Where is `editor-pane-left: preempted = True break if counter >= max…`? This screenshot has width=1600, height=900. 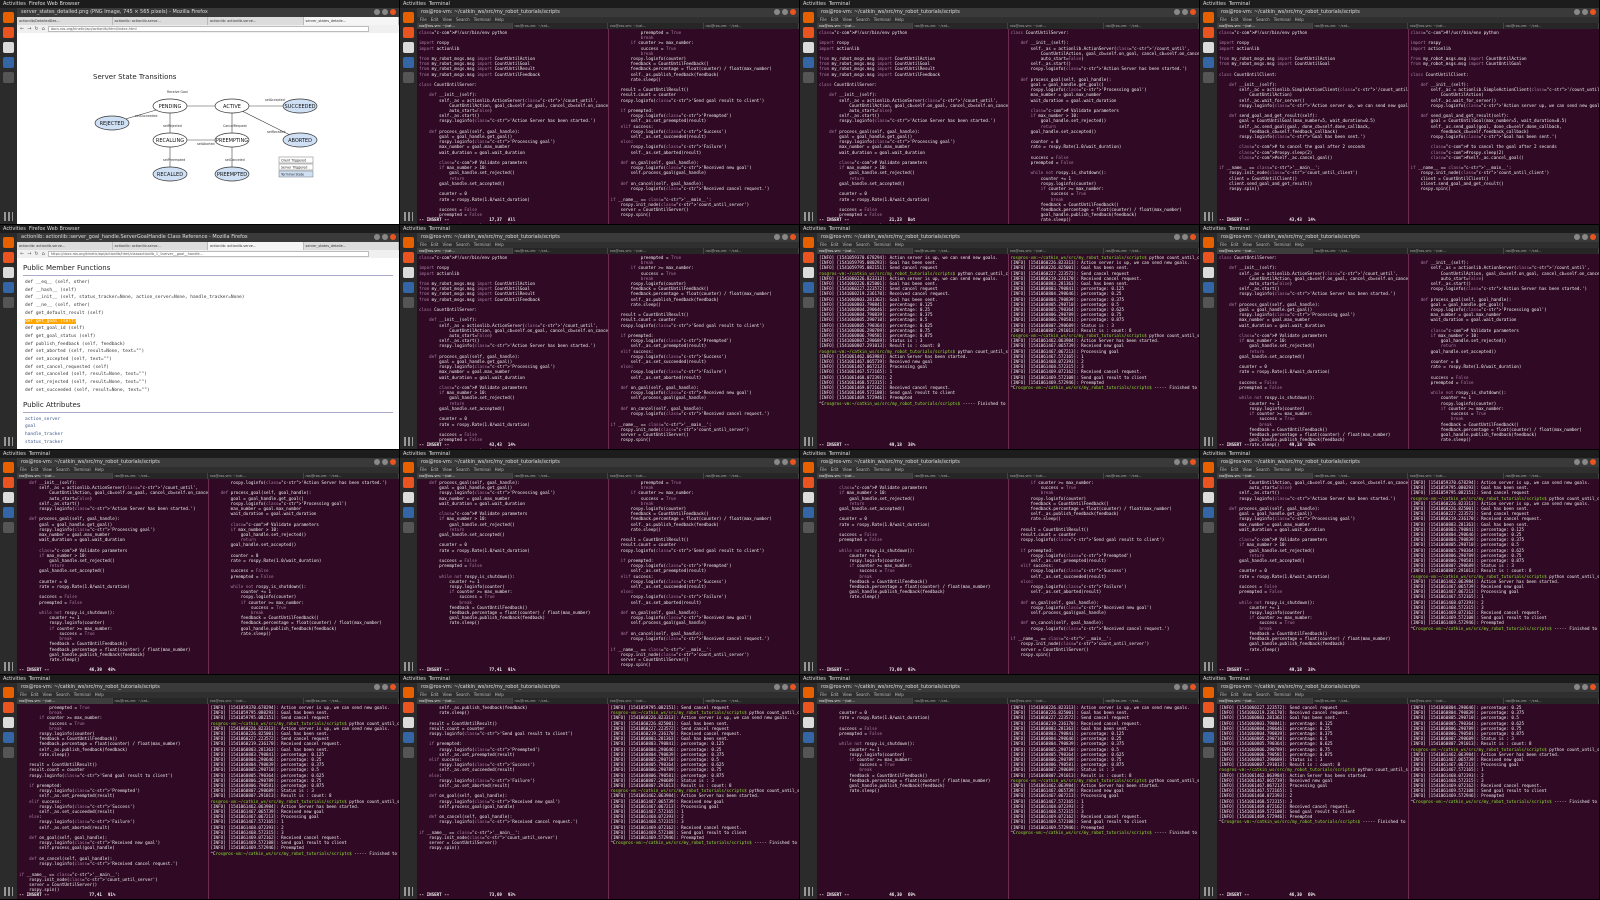
editor-pane-left: preempted = True break if counter >= max… is located at coordinates (112, 801).